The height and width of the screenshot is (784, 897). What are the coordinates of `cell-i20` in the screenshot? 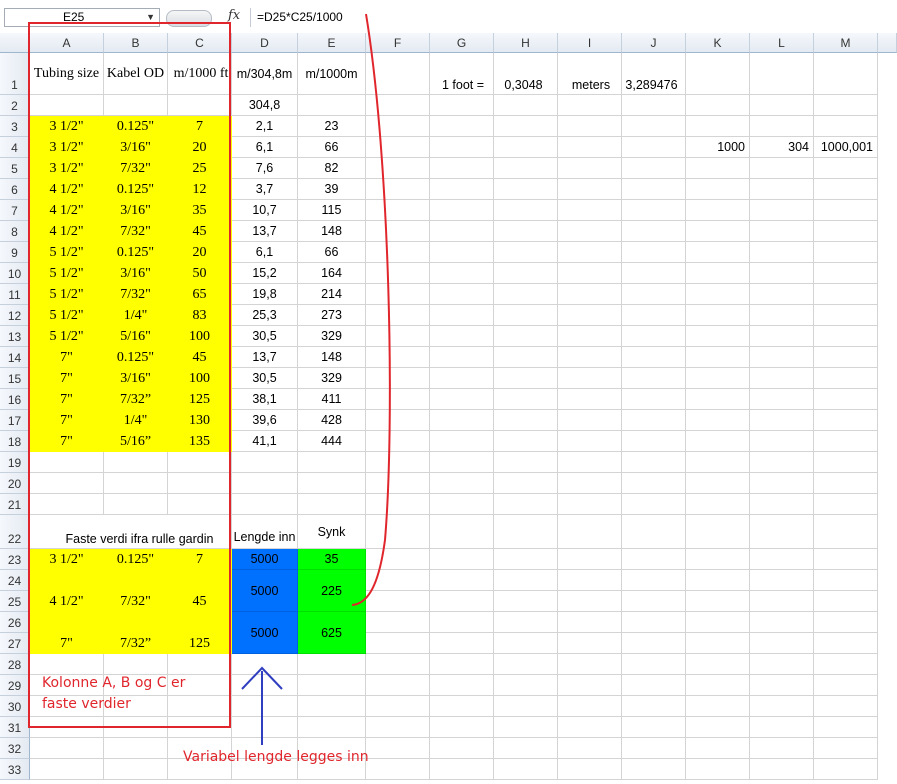 It's located at (590, 483).